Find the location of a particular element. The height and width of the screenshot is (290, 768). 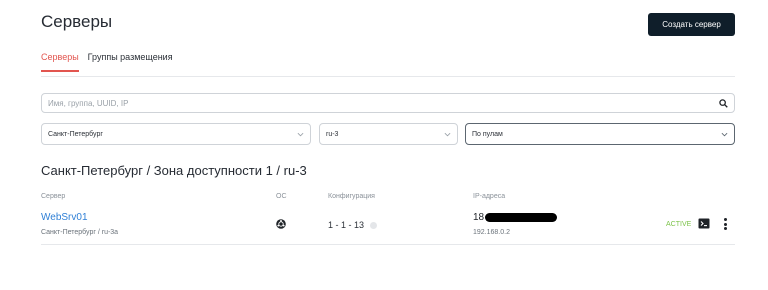

config-value: 1 - 1 - 13 is located at coordinates (346, 225).